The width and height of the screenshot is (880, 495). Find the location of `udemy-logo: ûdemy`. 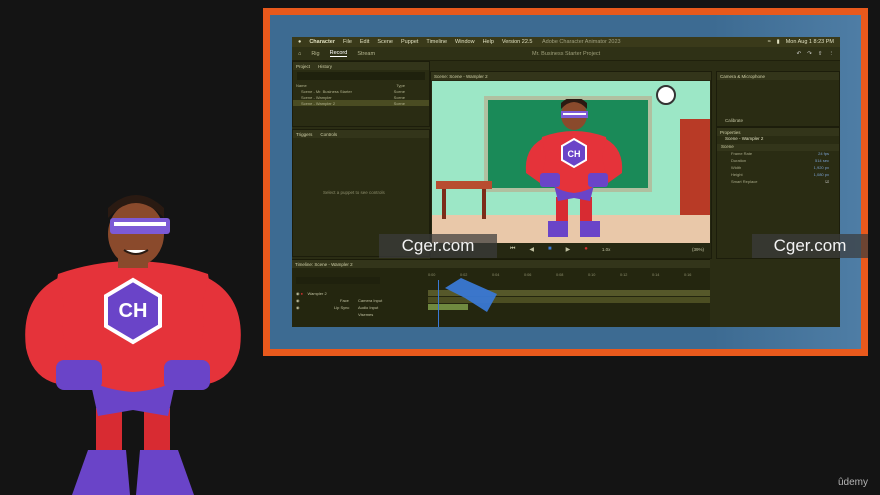

udemy-logo: ûdemy is located at coordinates (852, 482).